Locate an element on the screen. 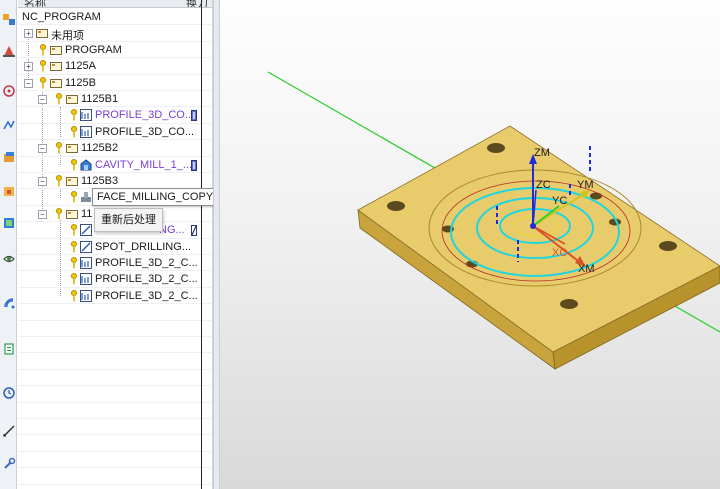 The image size is (720, 489). tool-path-icon is located at coordinates (8, 125).